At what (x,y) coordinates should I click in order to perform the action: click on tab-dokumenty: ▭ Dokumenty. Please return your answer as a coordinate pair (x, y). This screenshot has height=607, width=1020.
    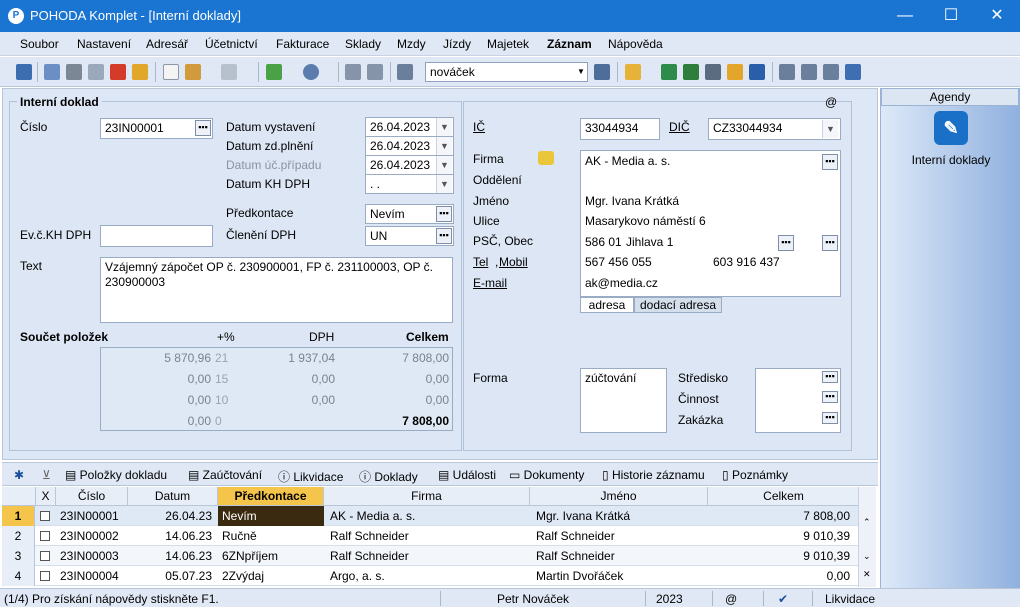
    Looking at the image, I should click on (546, 475).